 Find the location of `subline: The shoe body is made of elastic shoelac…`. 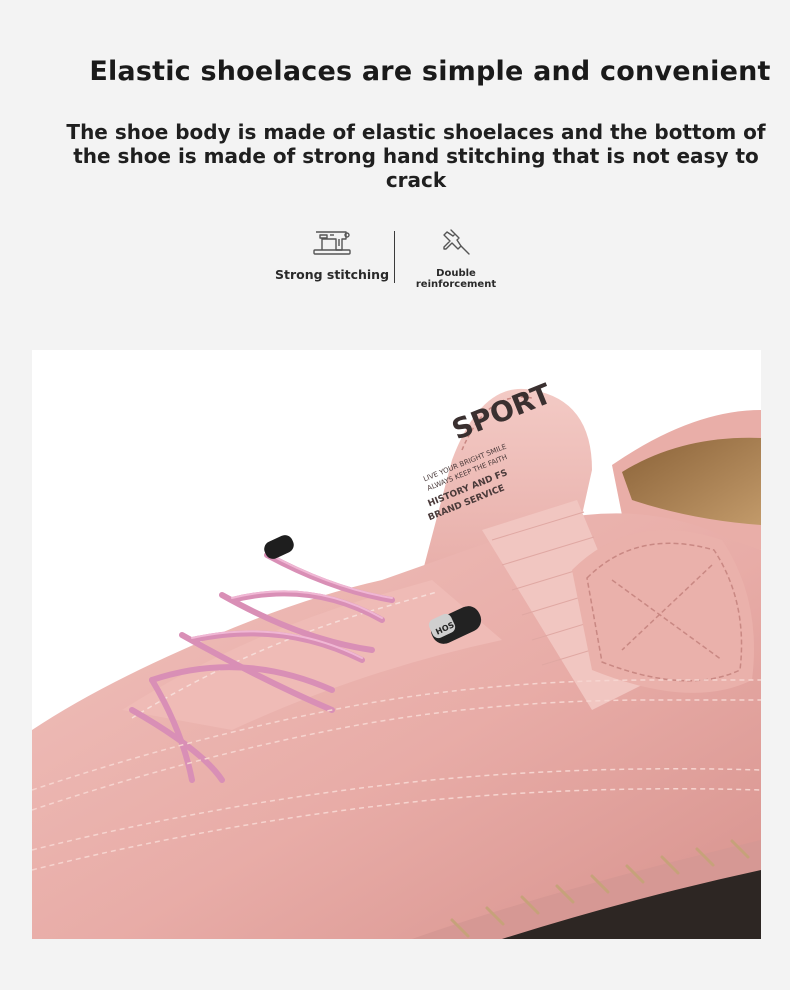

subline: The shoe body is made of elastic shoelac… is located at coordinates (416, 156).